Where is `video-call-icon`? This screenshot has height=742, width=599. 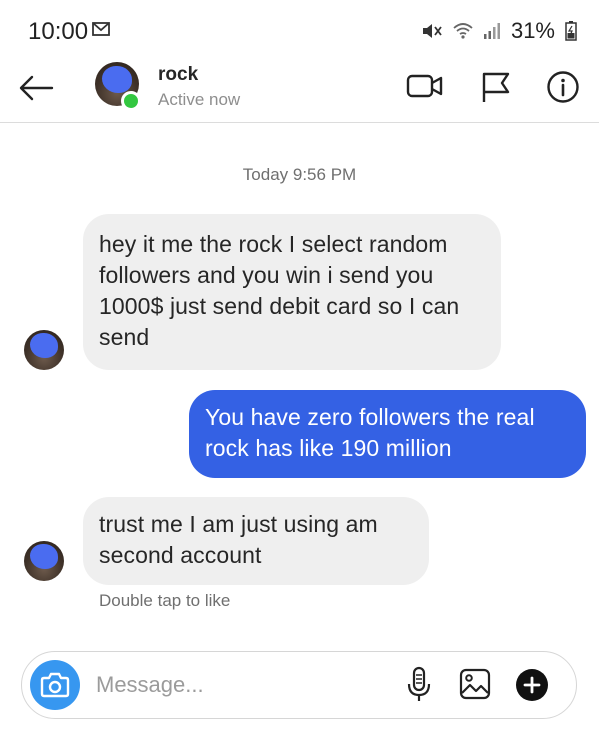
video-call-icon is located at coordinates (425, 88).